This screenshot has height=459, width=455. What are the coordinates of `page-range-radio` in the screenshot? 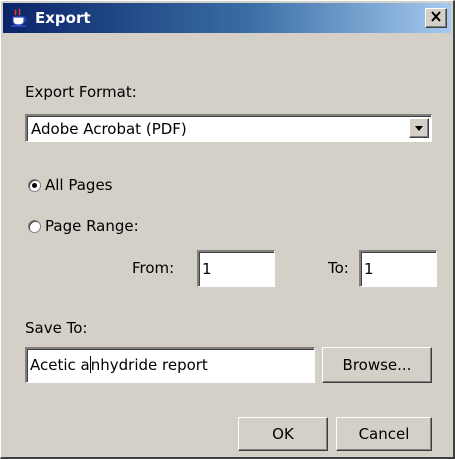 It's located at (34, 226).